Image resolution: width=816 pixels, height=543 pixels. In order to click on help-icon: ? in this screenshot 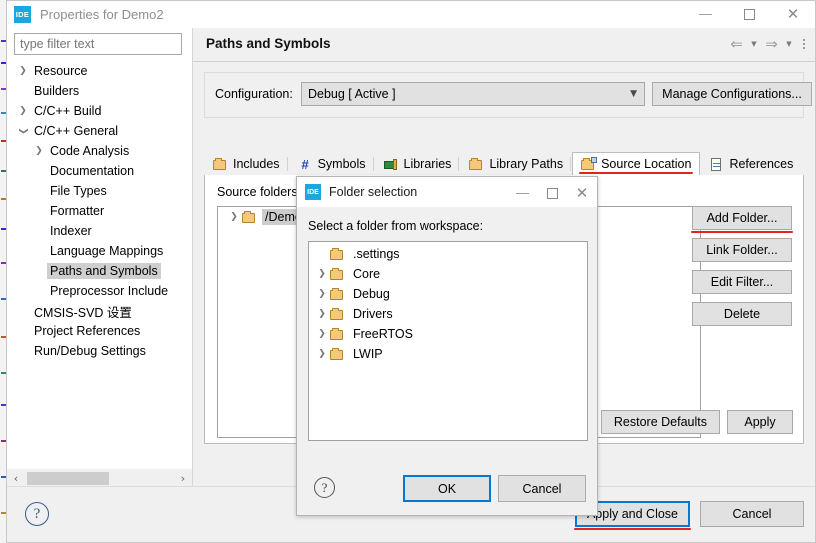, I will do `click(37, 514)`.